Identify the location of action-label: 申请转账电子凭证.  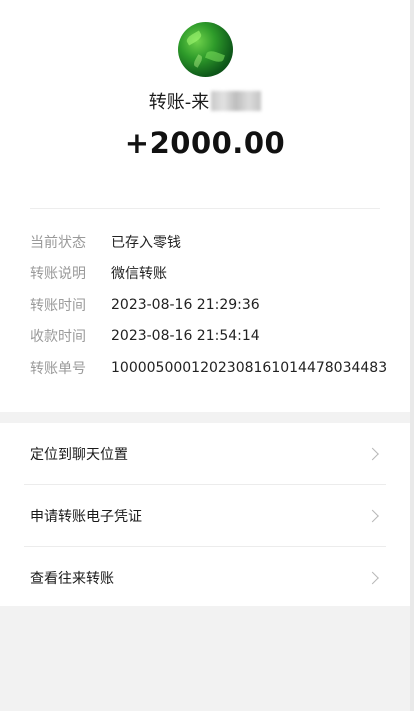
(86, 516).